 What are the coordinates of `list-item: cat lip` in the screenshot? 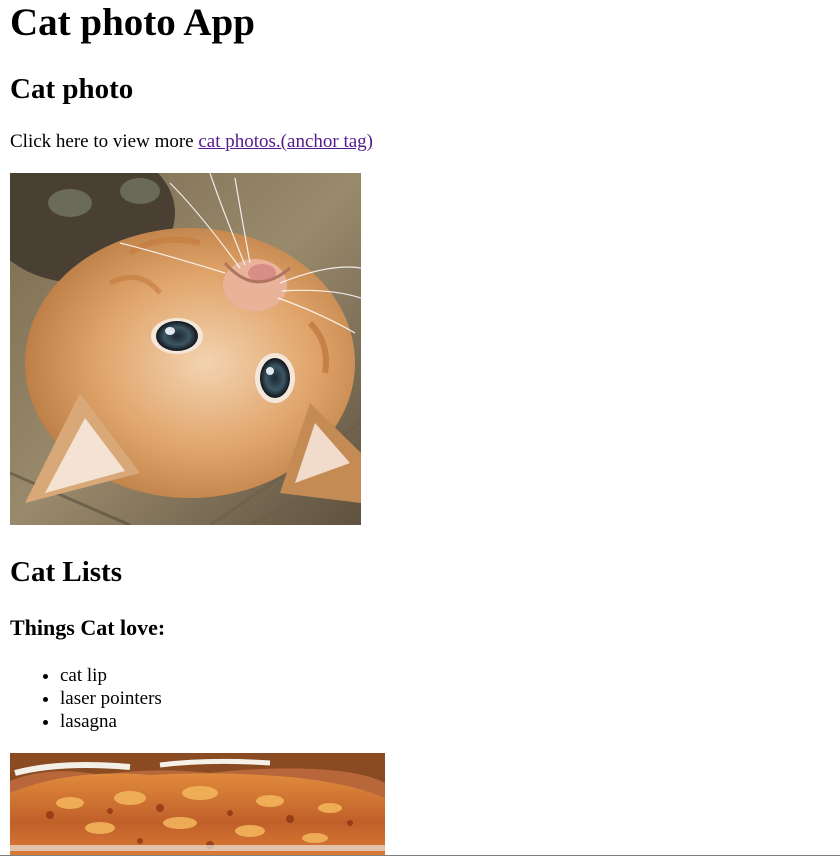 It's located at (111, 675).